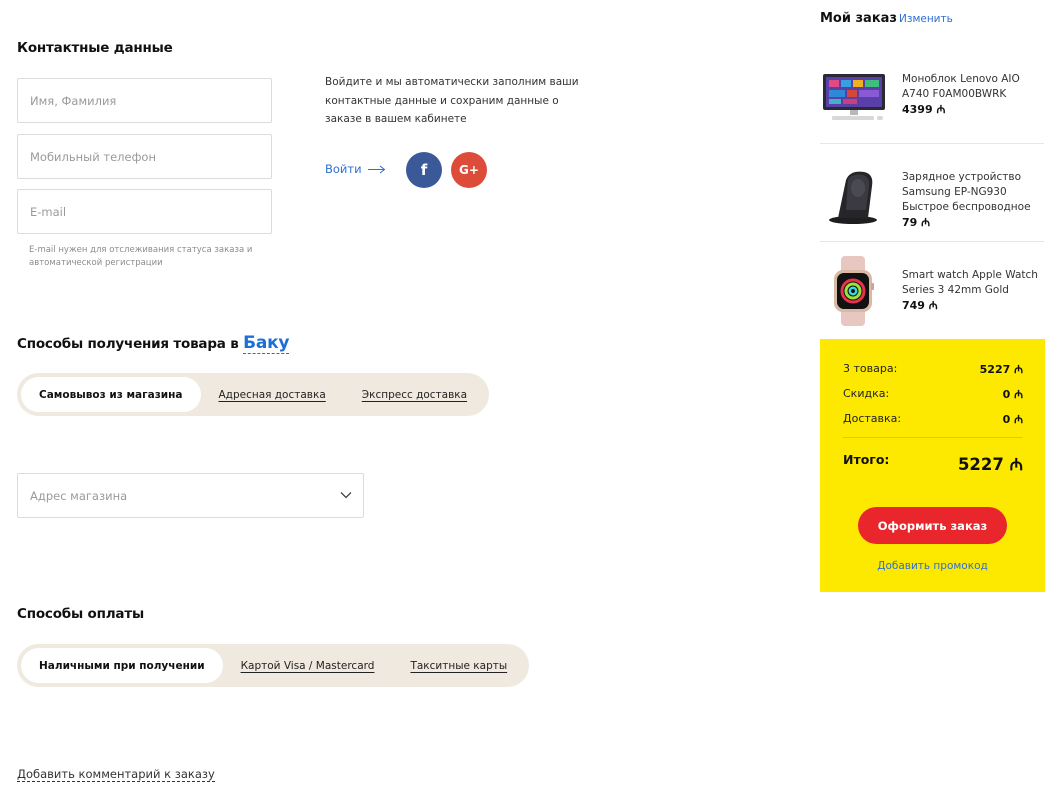 The height and width of the screenshot is (785, 1055). I want to click on delivery-option-pickup: Самовывоз из магазина, so click(111, 394).